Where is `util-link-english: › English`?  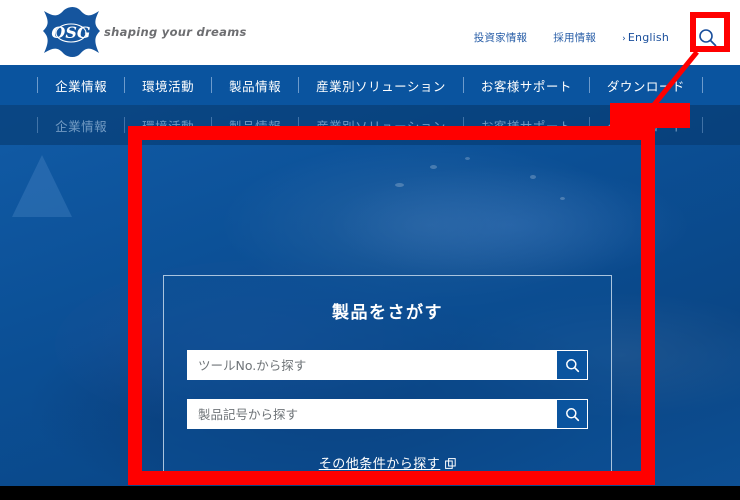 util-link-english: › English is located at coordinates (645, 37).